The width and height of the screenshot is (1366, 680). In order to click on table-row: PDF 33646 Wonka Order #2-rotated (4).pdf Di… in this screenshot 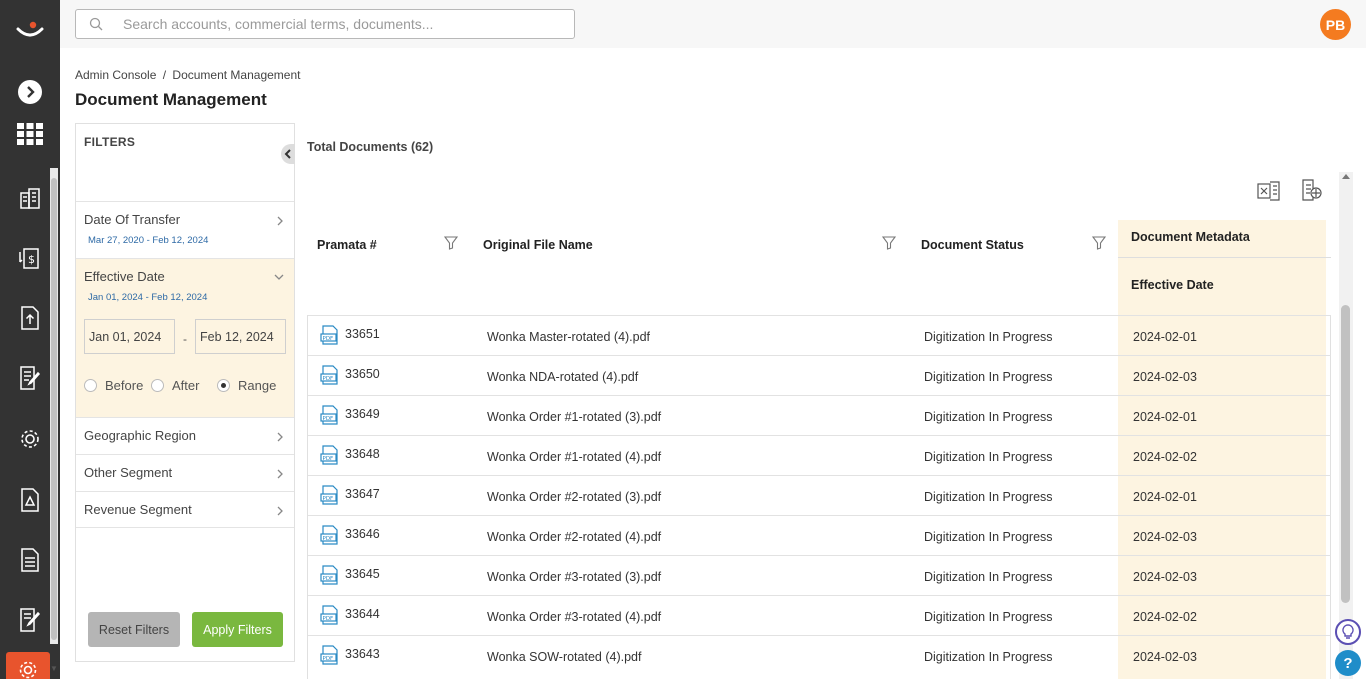, I will do `click(819, 535)`.